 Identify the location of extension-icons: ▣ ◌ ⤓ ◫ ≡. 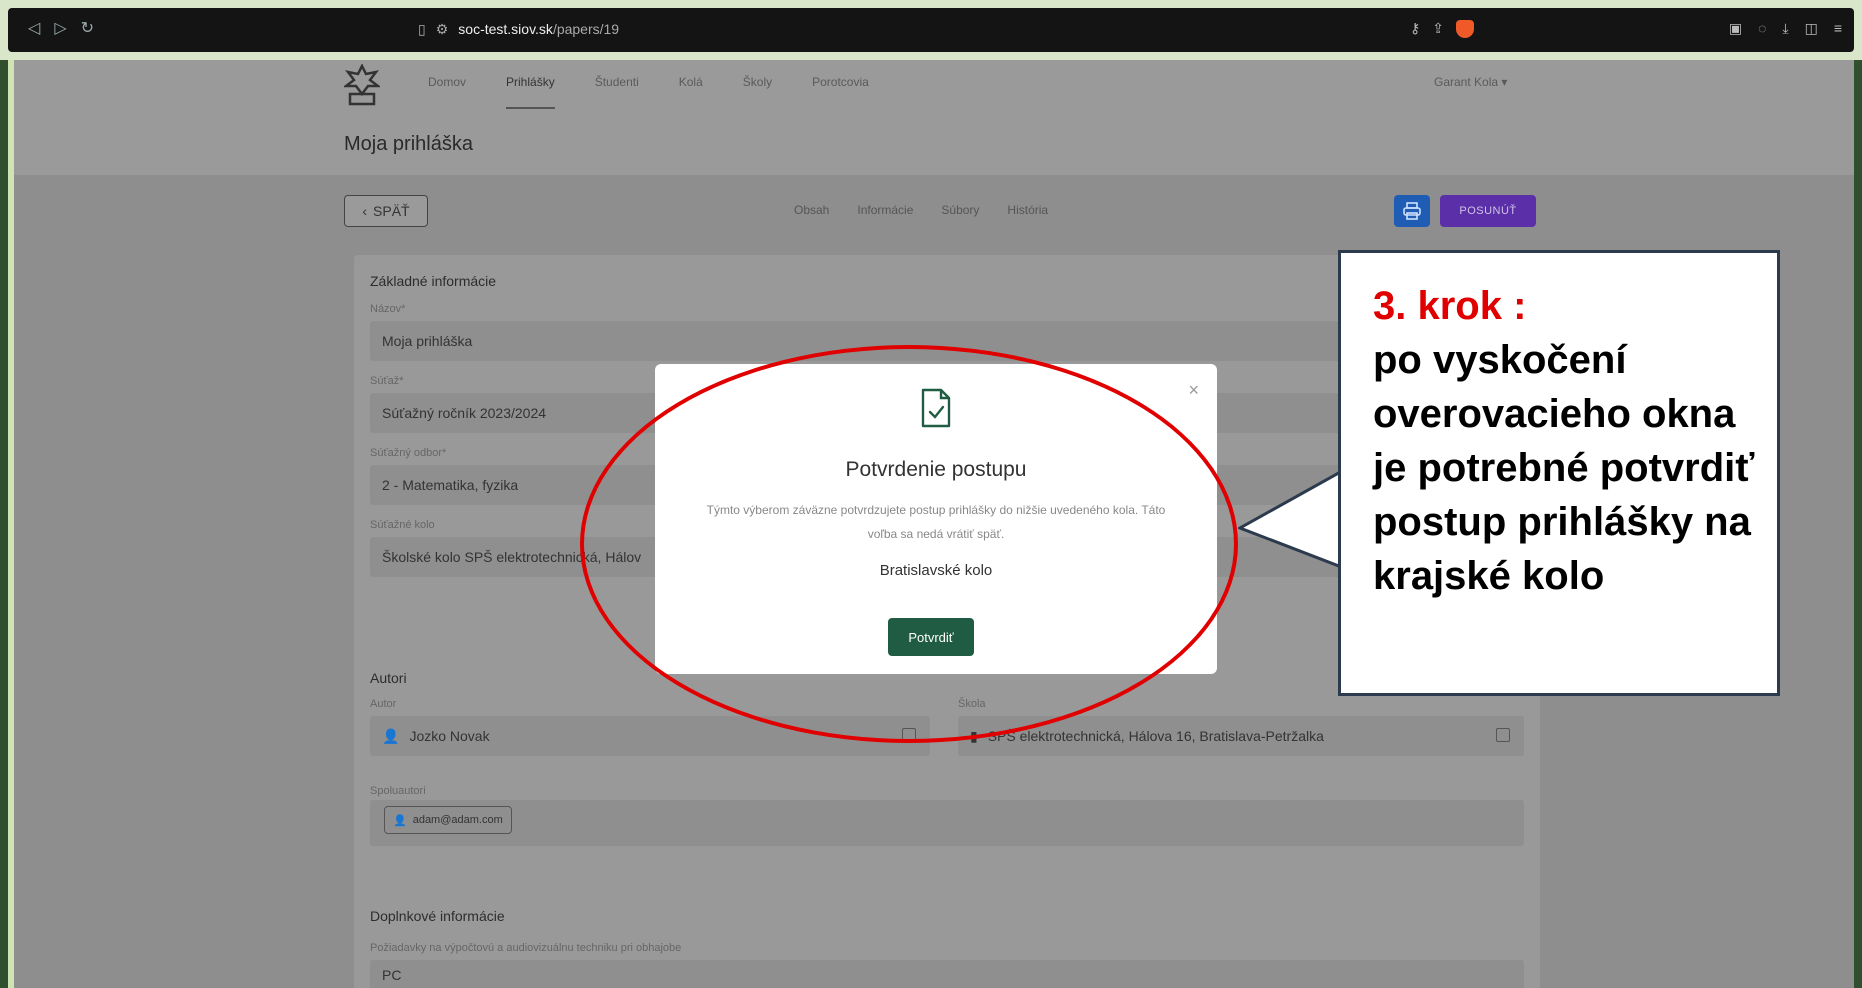
(1785, 28).